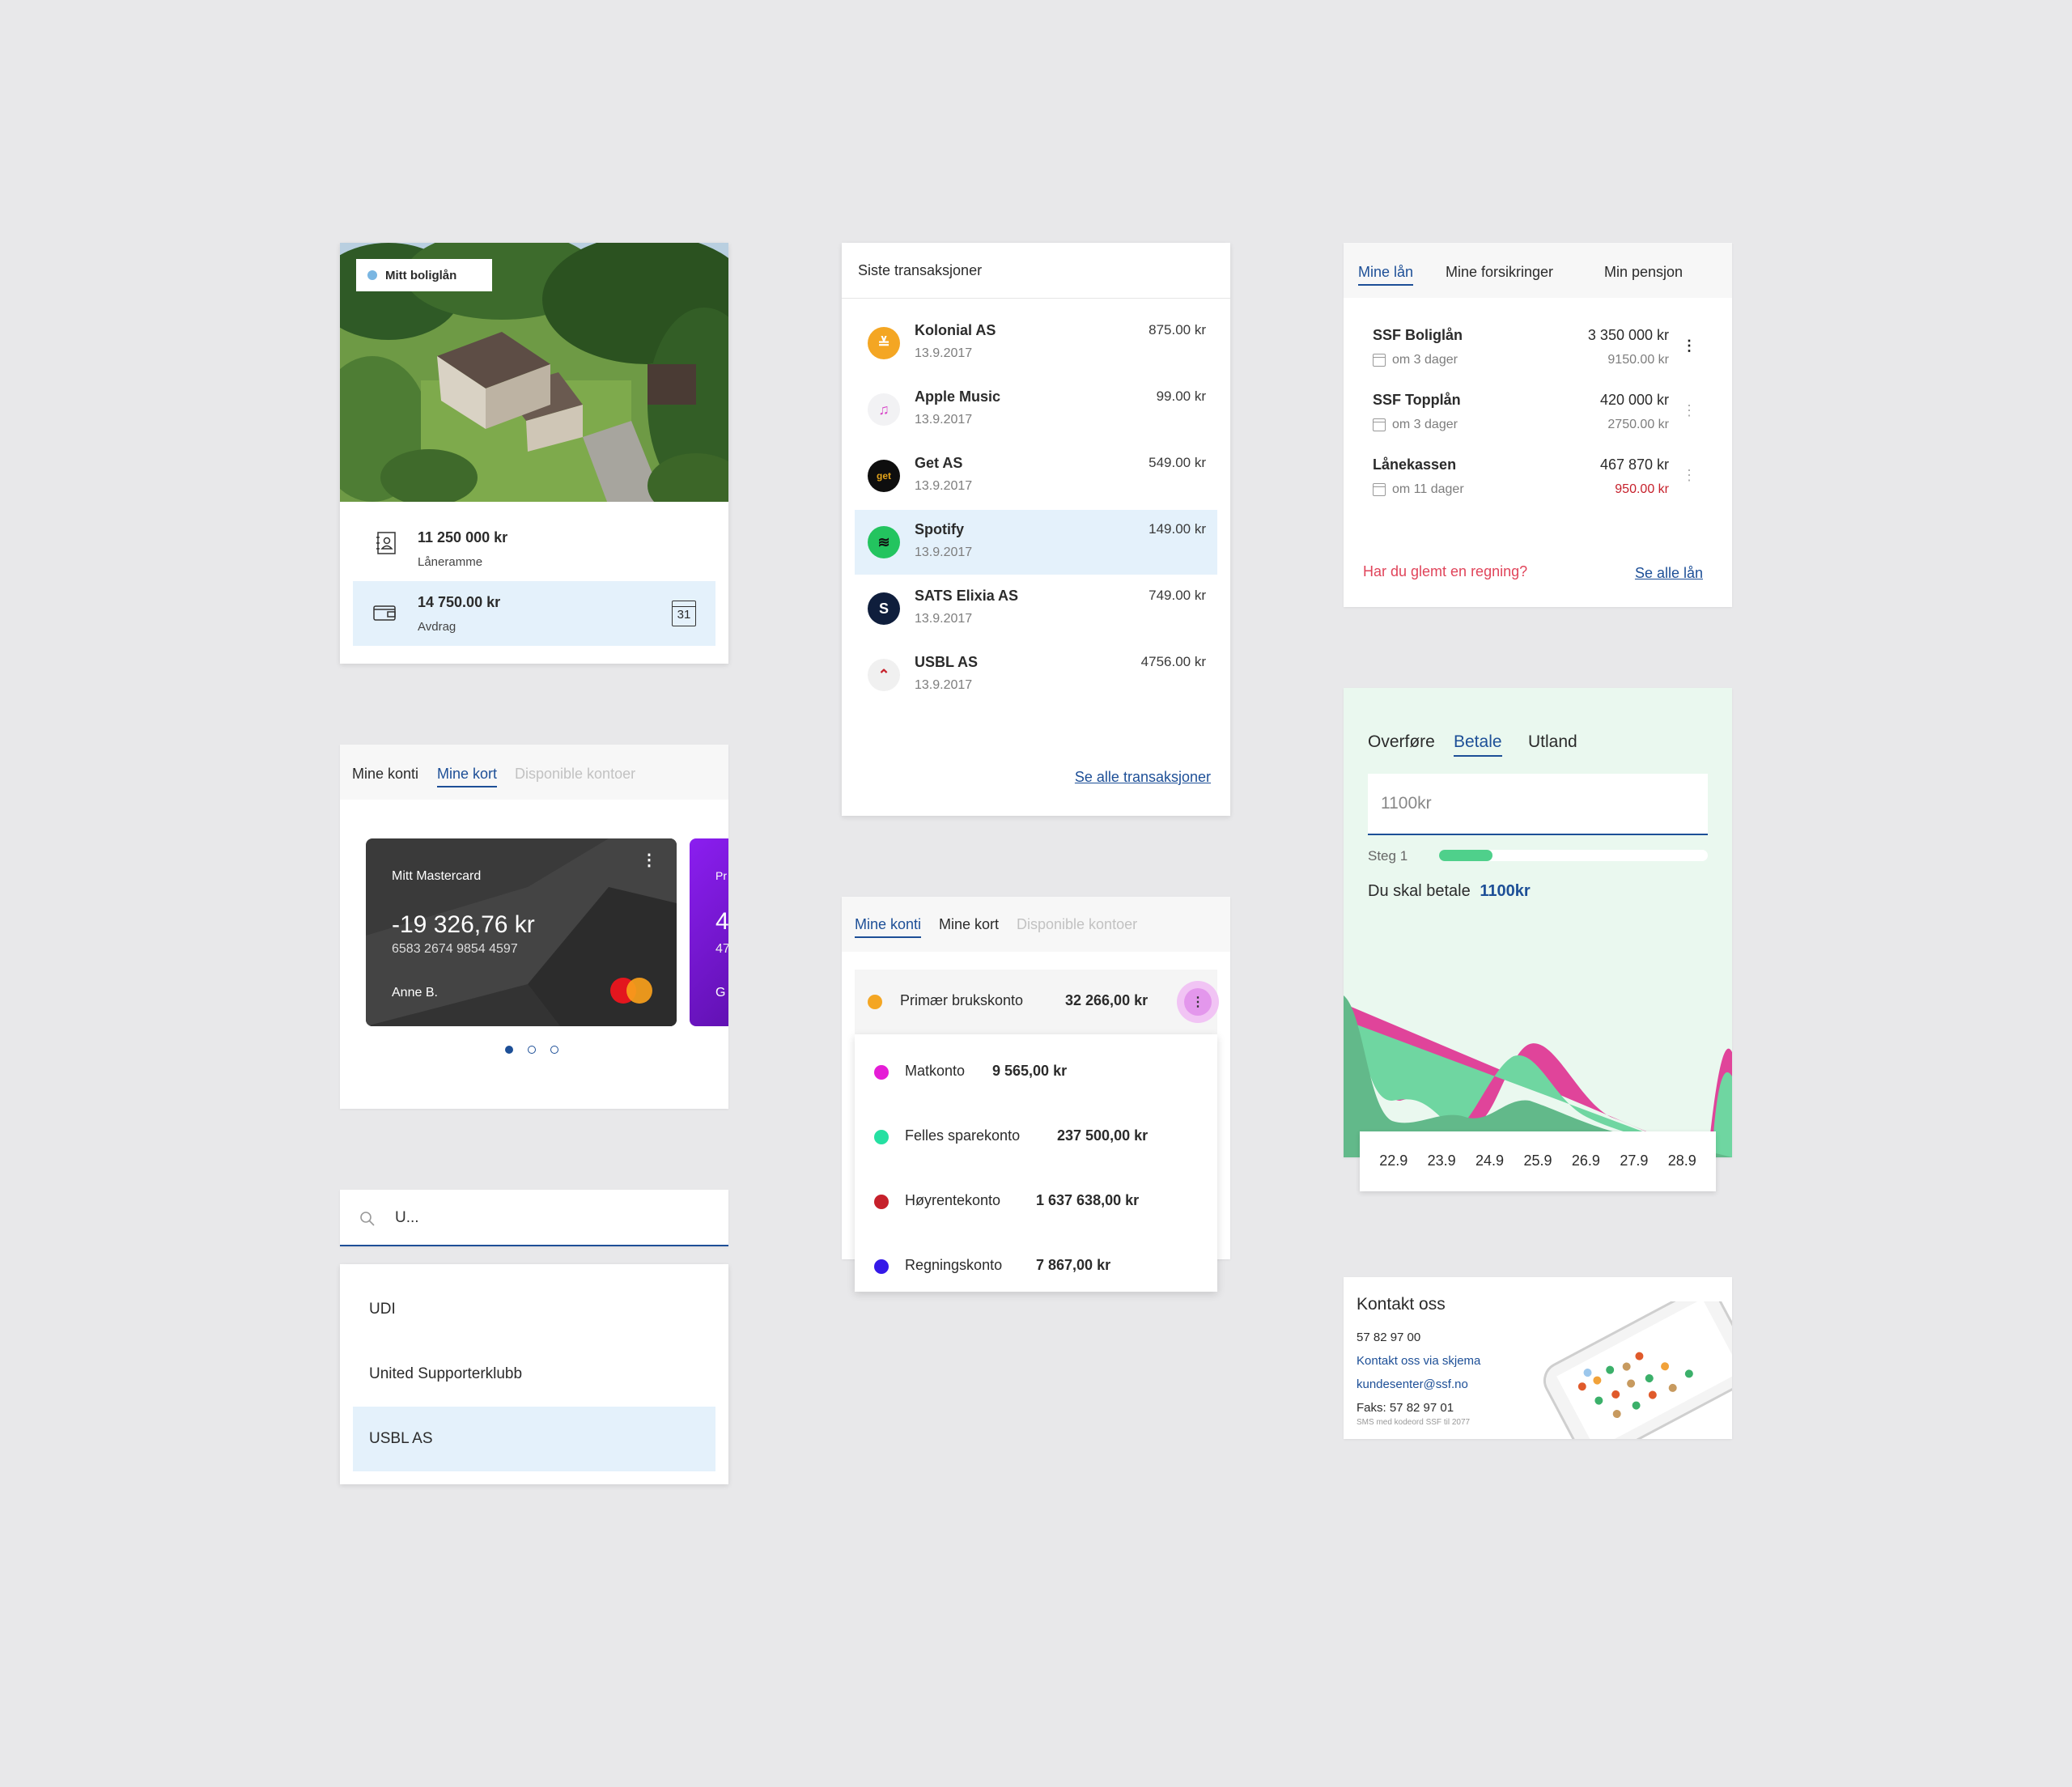 The height and width of the screenshot is (1787, 2072). What do you see at coordinates (1088, 1200) in the screenshot?
I see `account-amount: 1 637 638,00 kr` at bounding box center [1088, 1200].